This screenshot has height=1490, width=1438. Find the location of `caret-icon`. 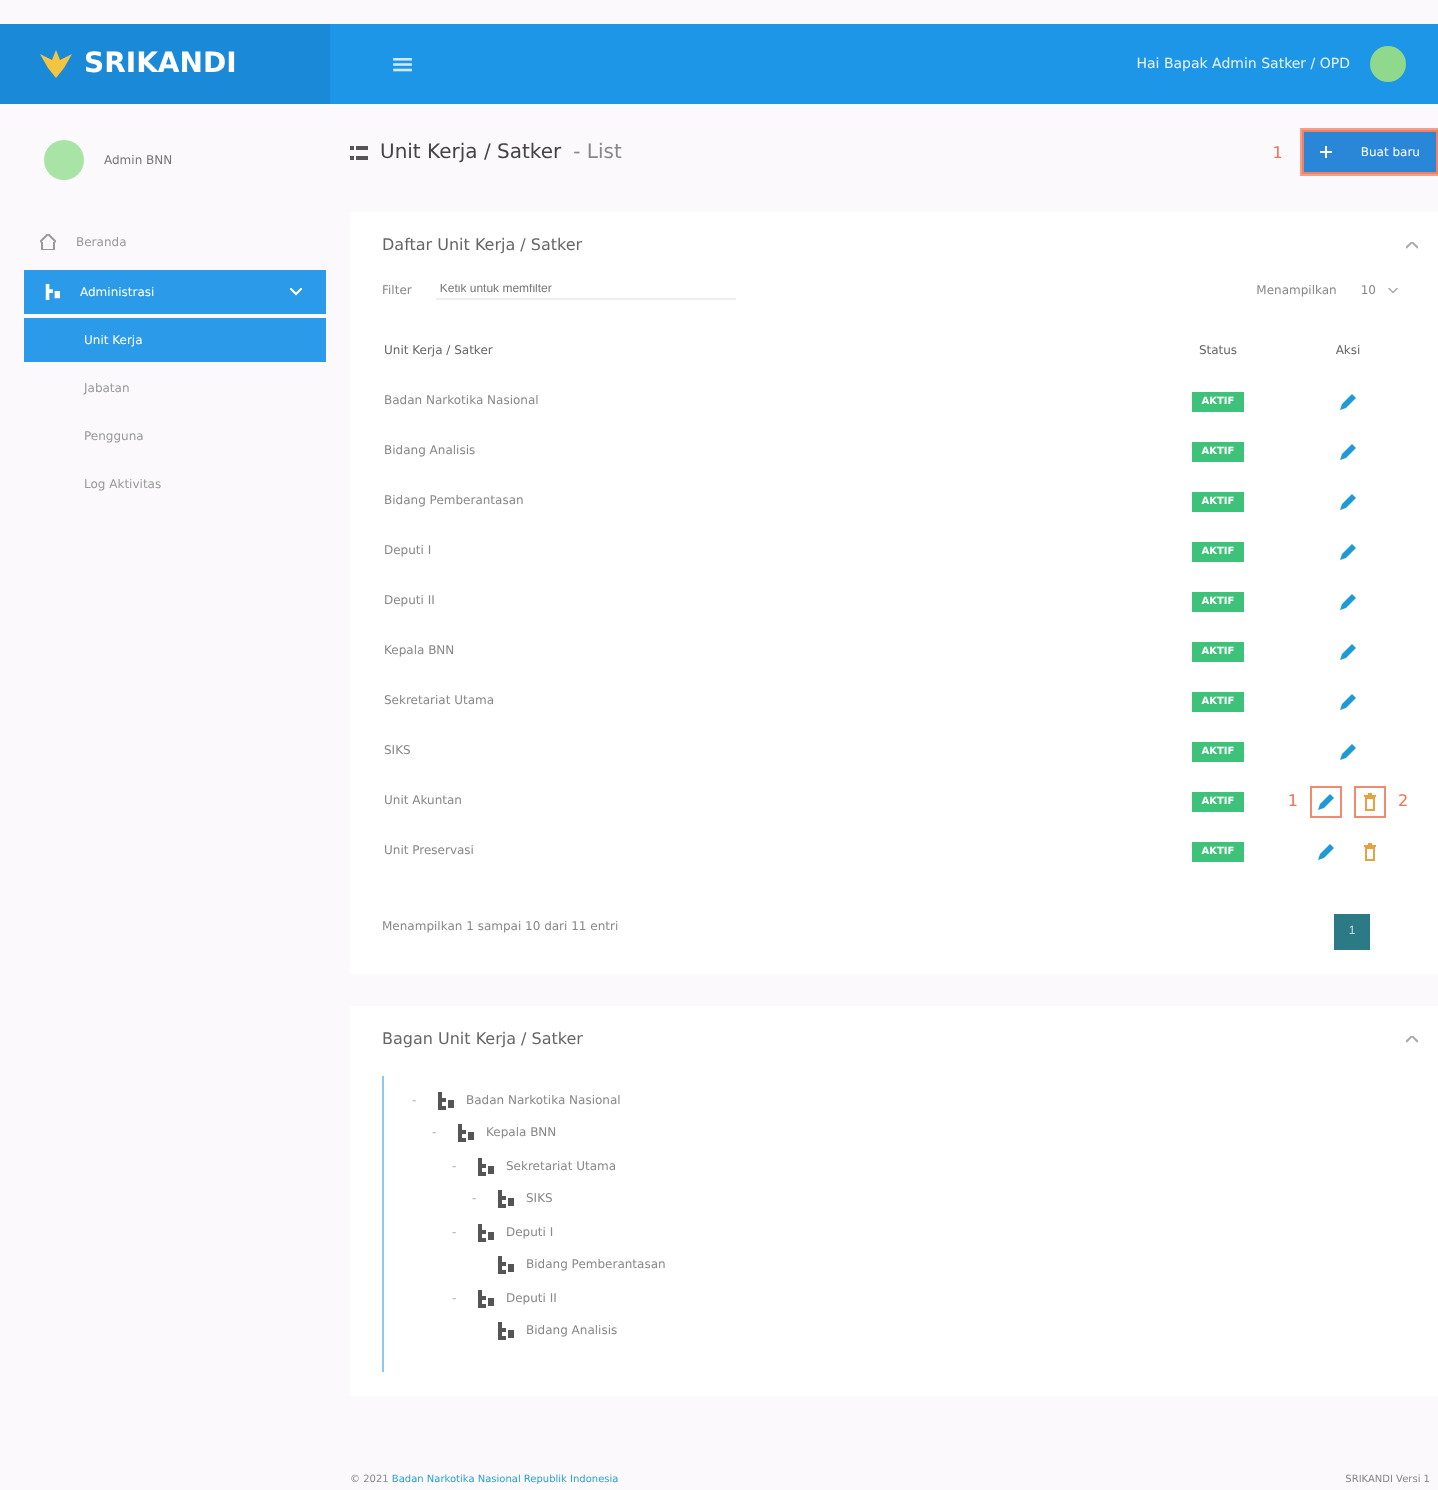

caret-icon is located at coordinates (1393, 291).